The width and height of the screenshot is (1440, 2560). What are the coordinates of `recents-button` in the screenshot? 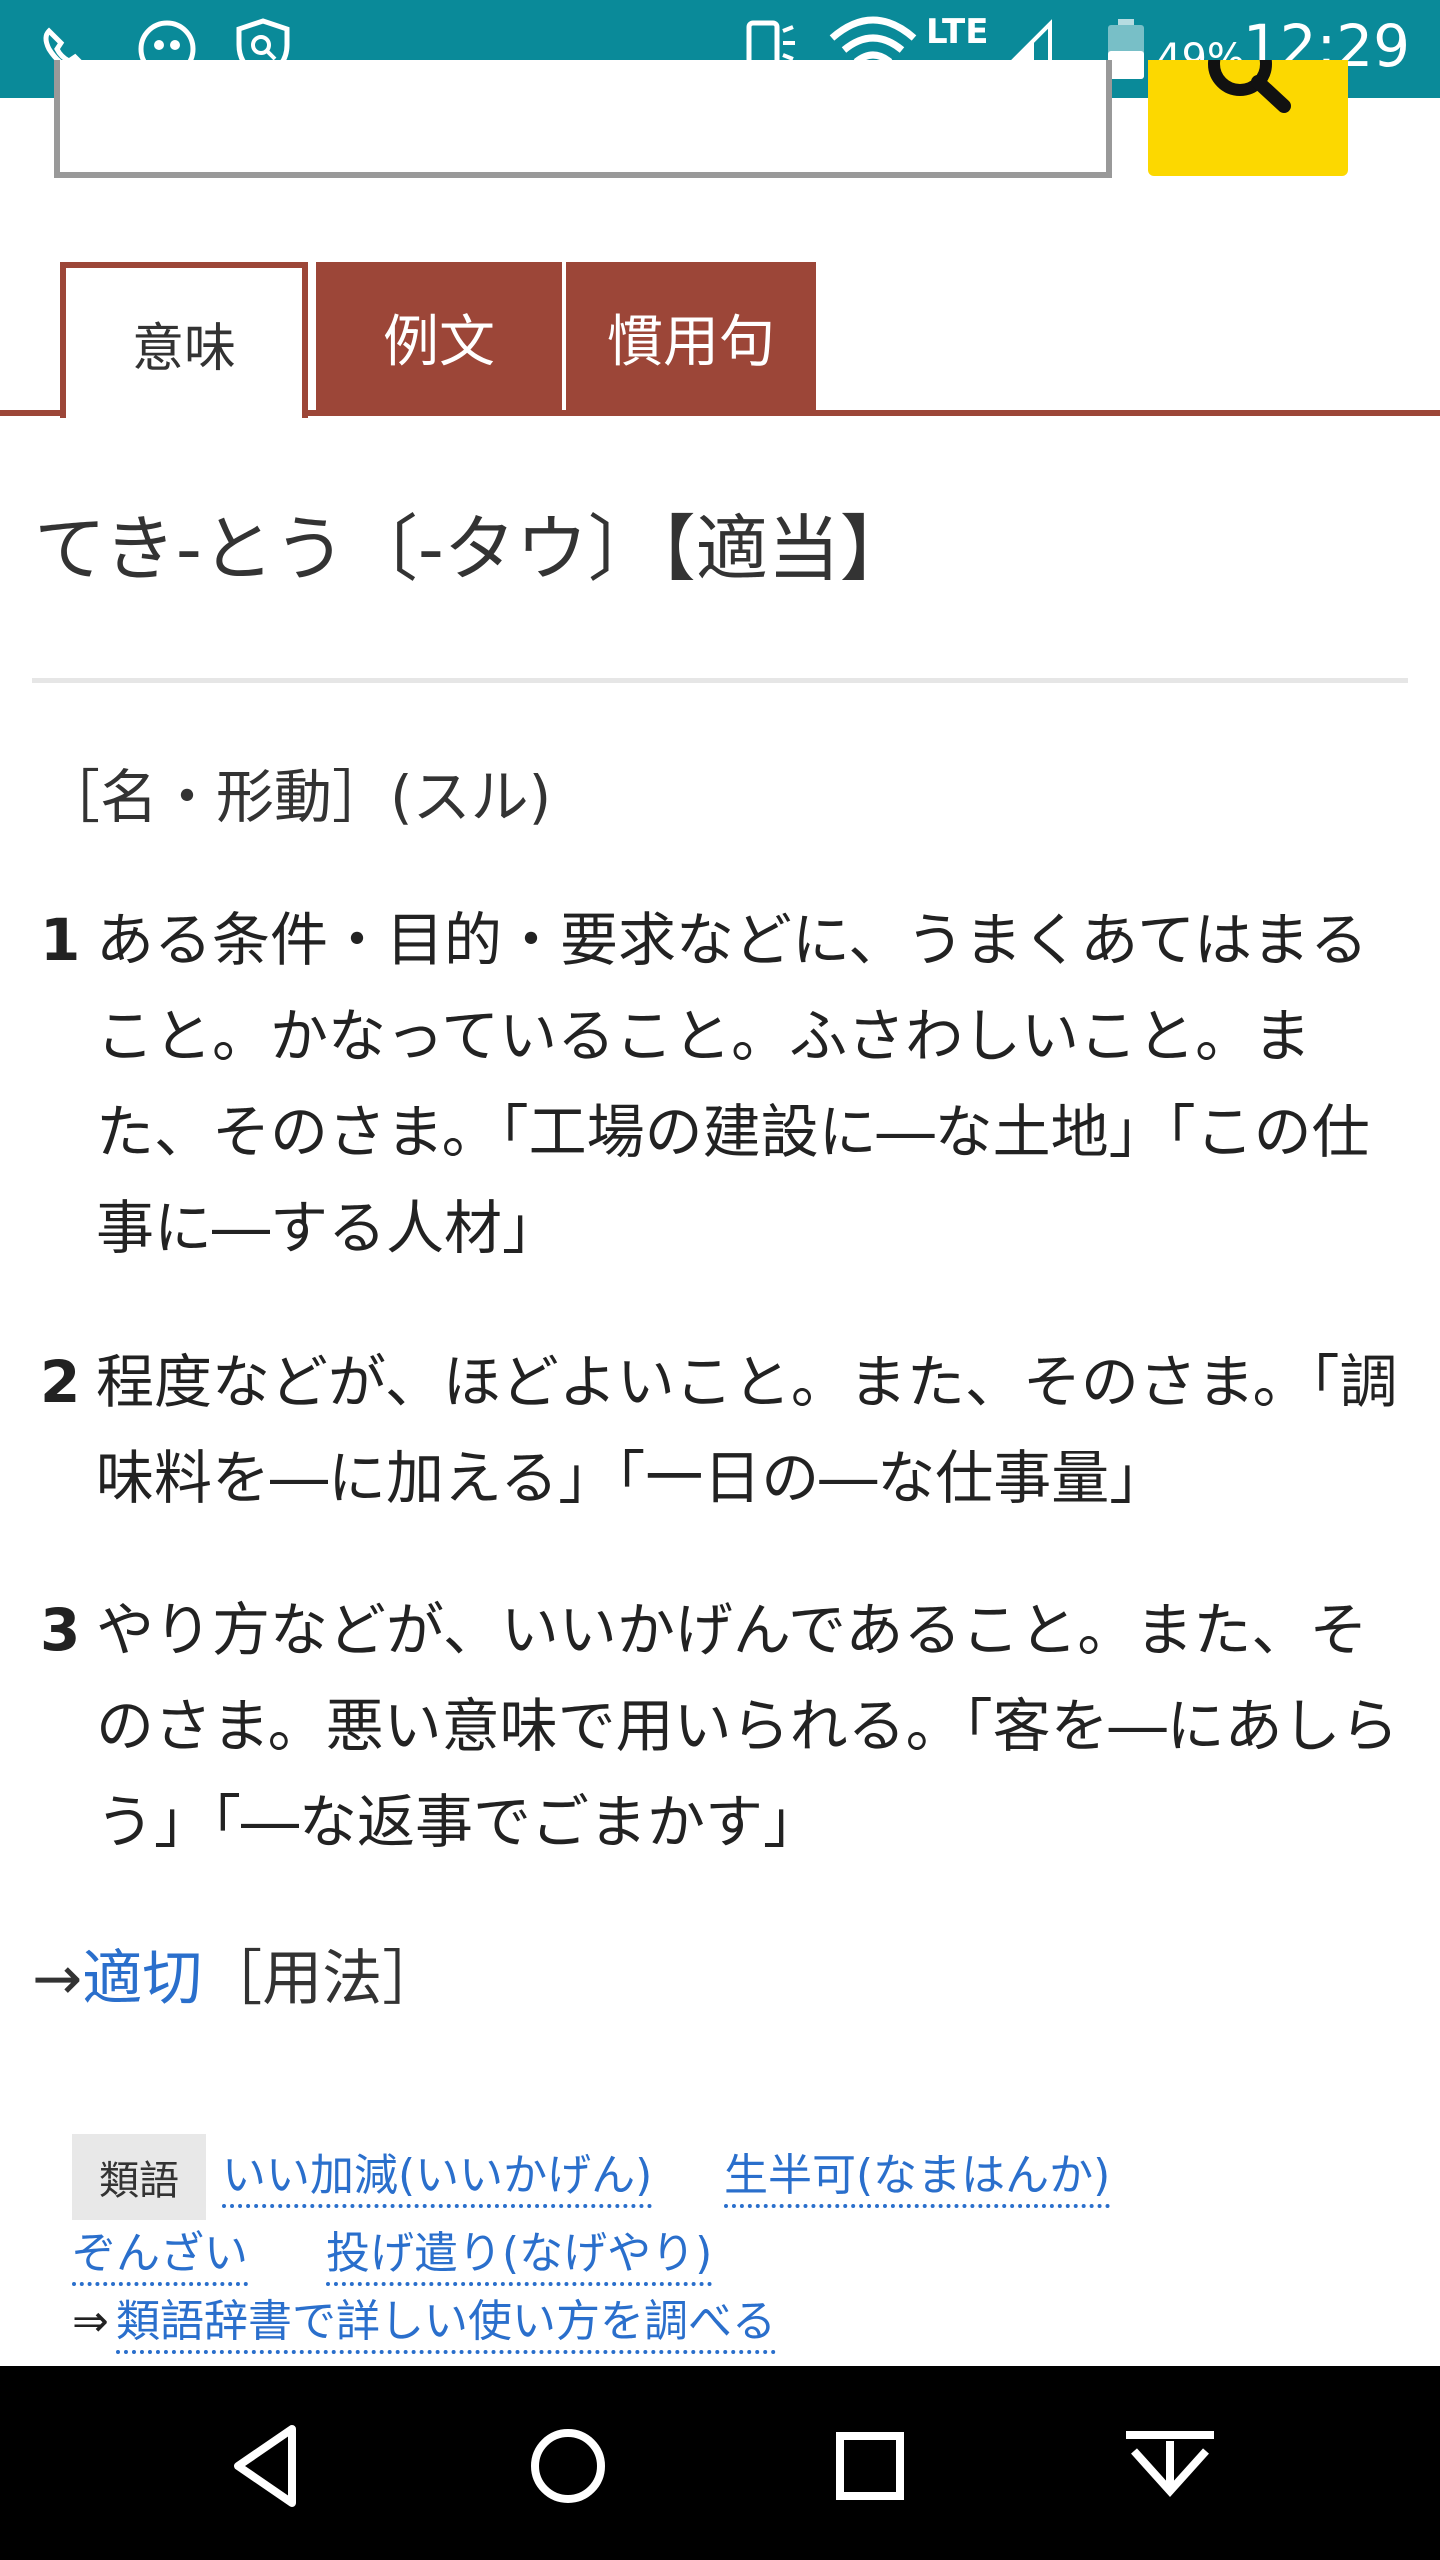 It's located at (870, 2466).